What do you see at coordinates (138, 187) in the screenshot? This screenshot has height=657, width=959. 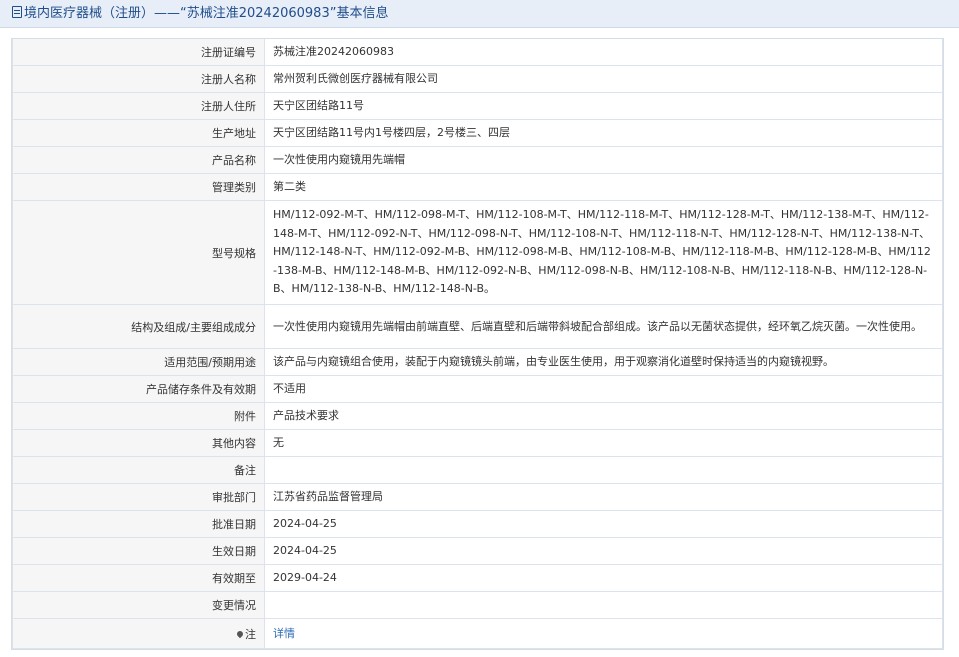 I see `field-label: 管理类别` at bounding box center [138, 187].